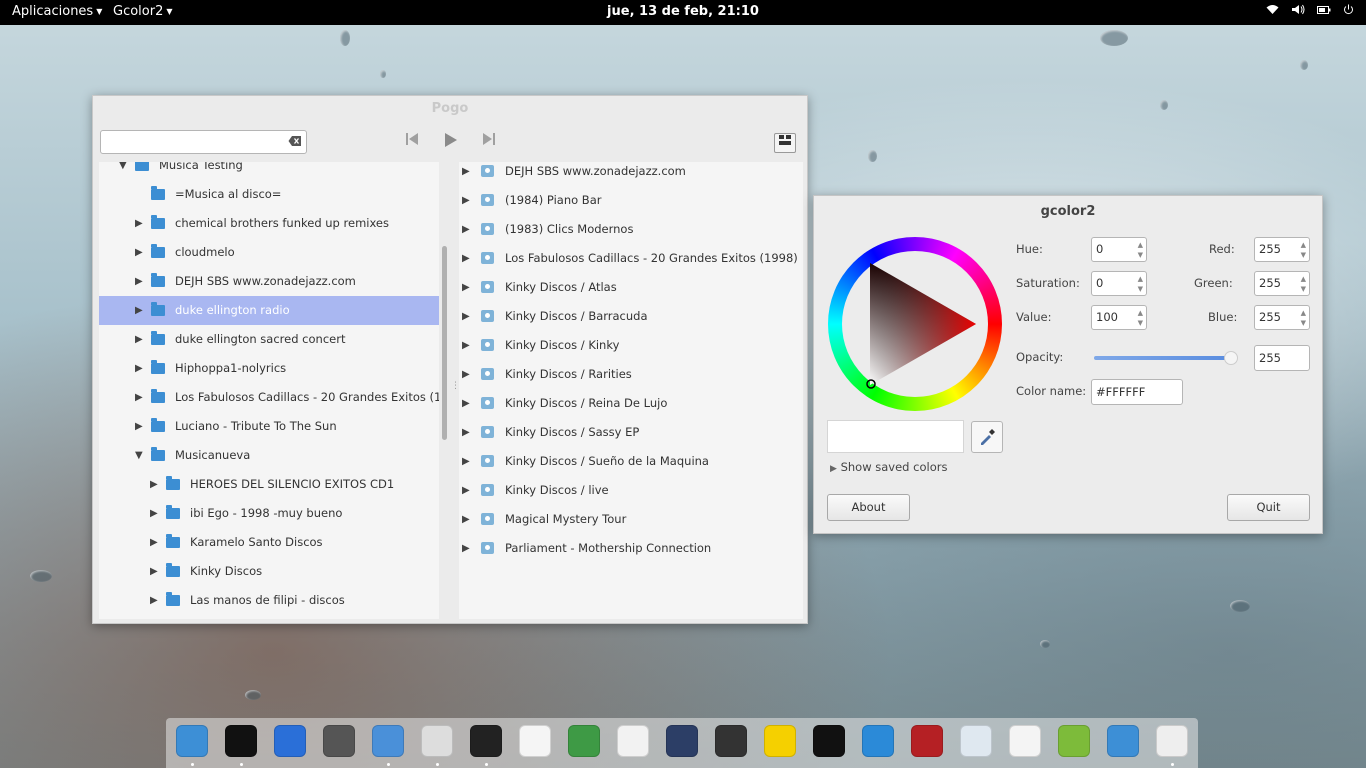 The image size is (1366, 768). What do you see at coordinates (295, 141) in the screenshot?
I see `clear-search-icon` at bounding box center [295, 141].